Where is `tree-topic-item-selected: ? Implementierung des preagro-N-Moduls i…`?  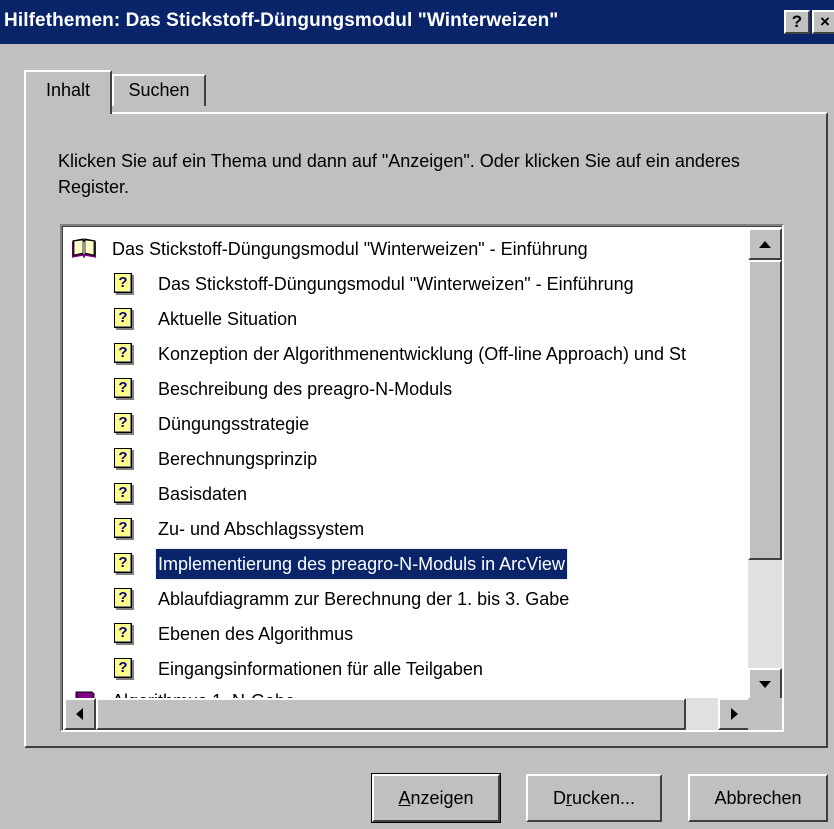 tree-topic-item-selected: ? Implementierung des preagro-N-Moduls i… is located at coordinates (407, 564).